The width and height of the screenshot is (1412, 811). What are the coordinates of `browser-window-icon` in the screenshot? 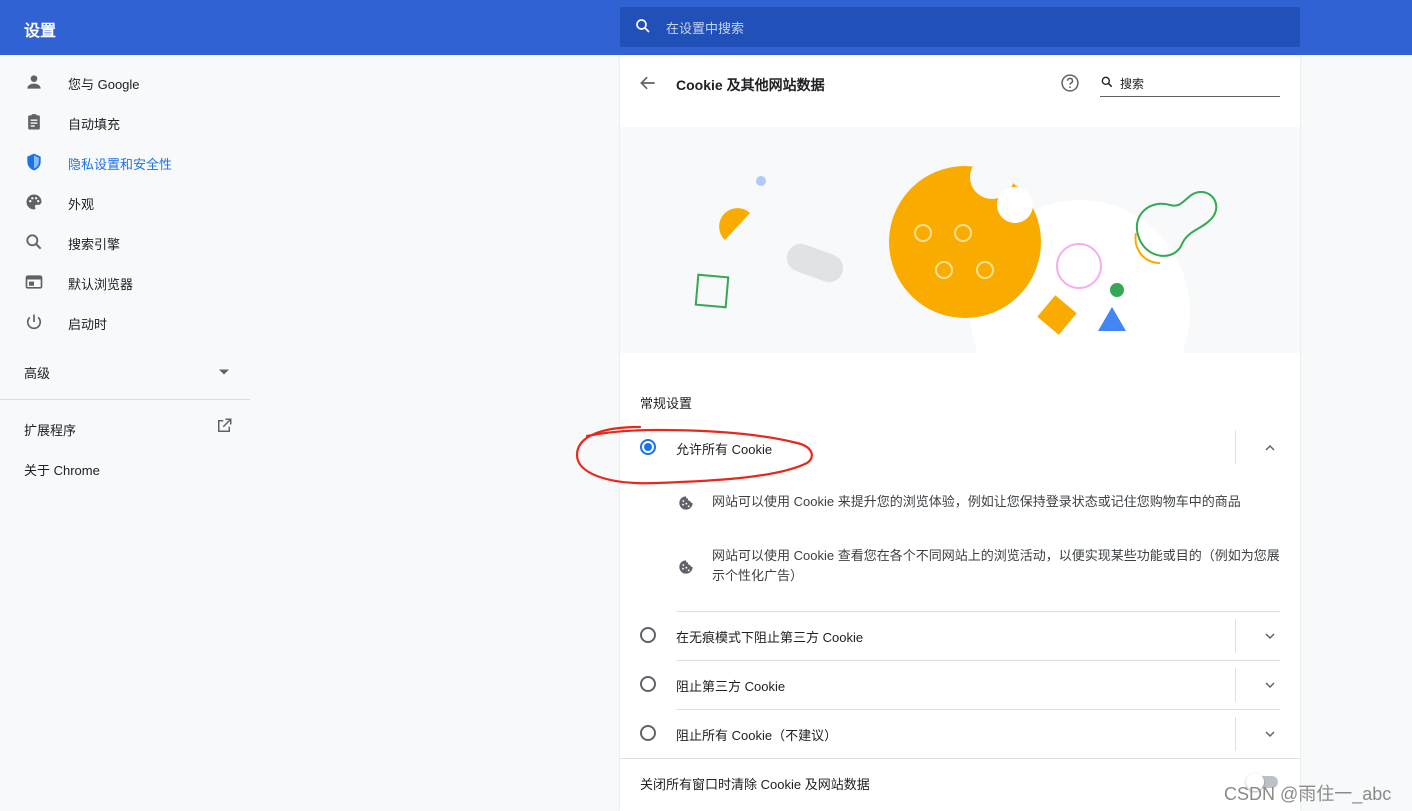 It's located at (34, 282).